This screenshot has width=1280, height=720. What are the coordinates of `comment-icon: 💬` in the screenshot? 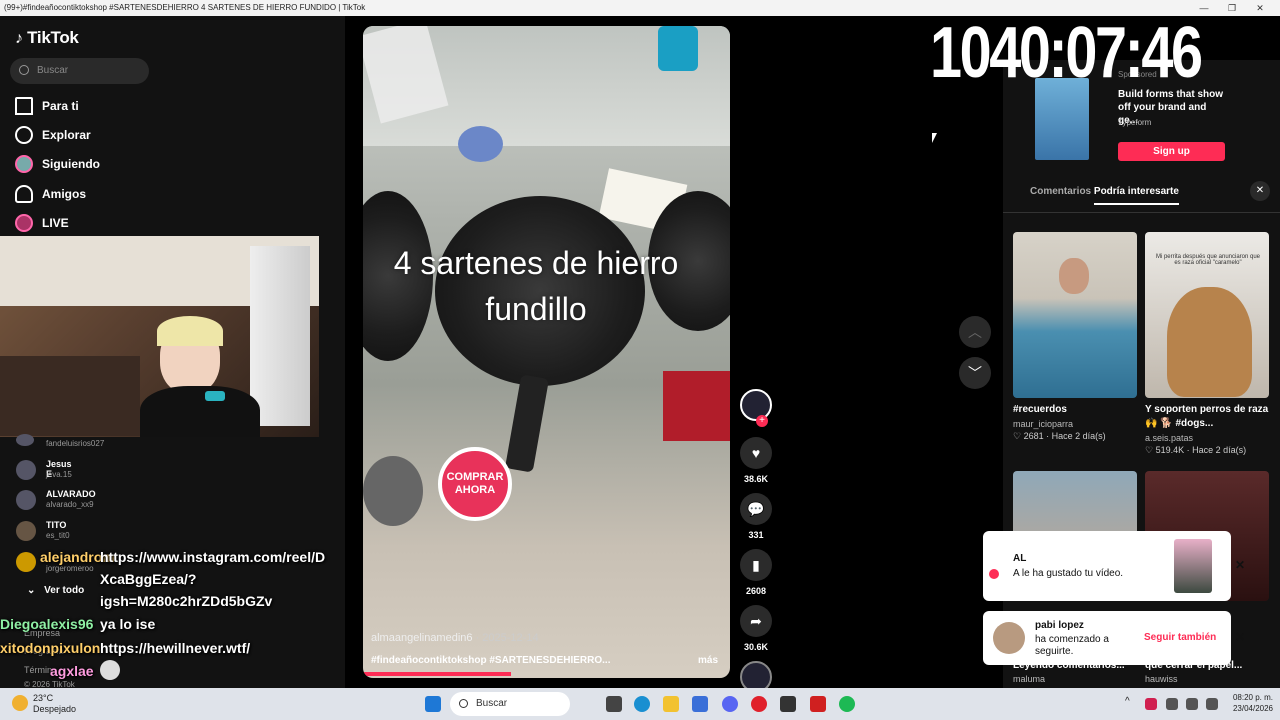 It's located at (756, 508).